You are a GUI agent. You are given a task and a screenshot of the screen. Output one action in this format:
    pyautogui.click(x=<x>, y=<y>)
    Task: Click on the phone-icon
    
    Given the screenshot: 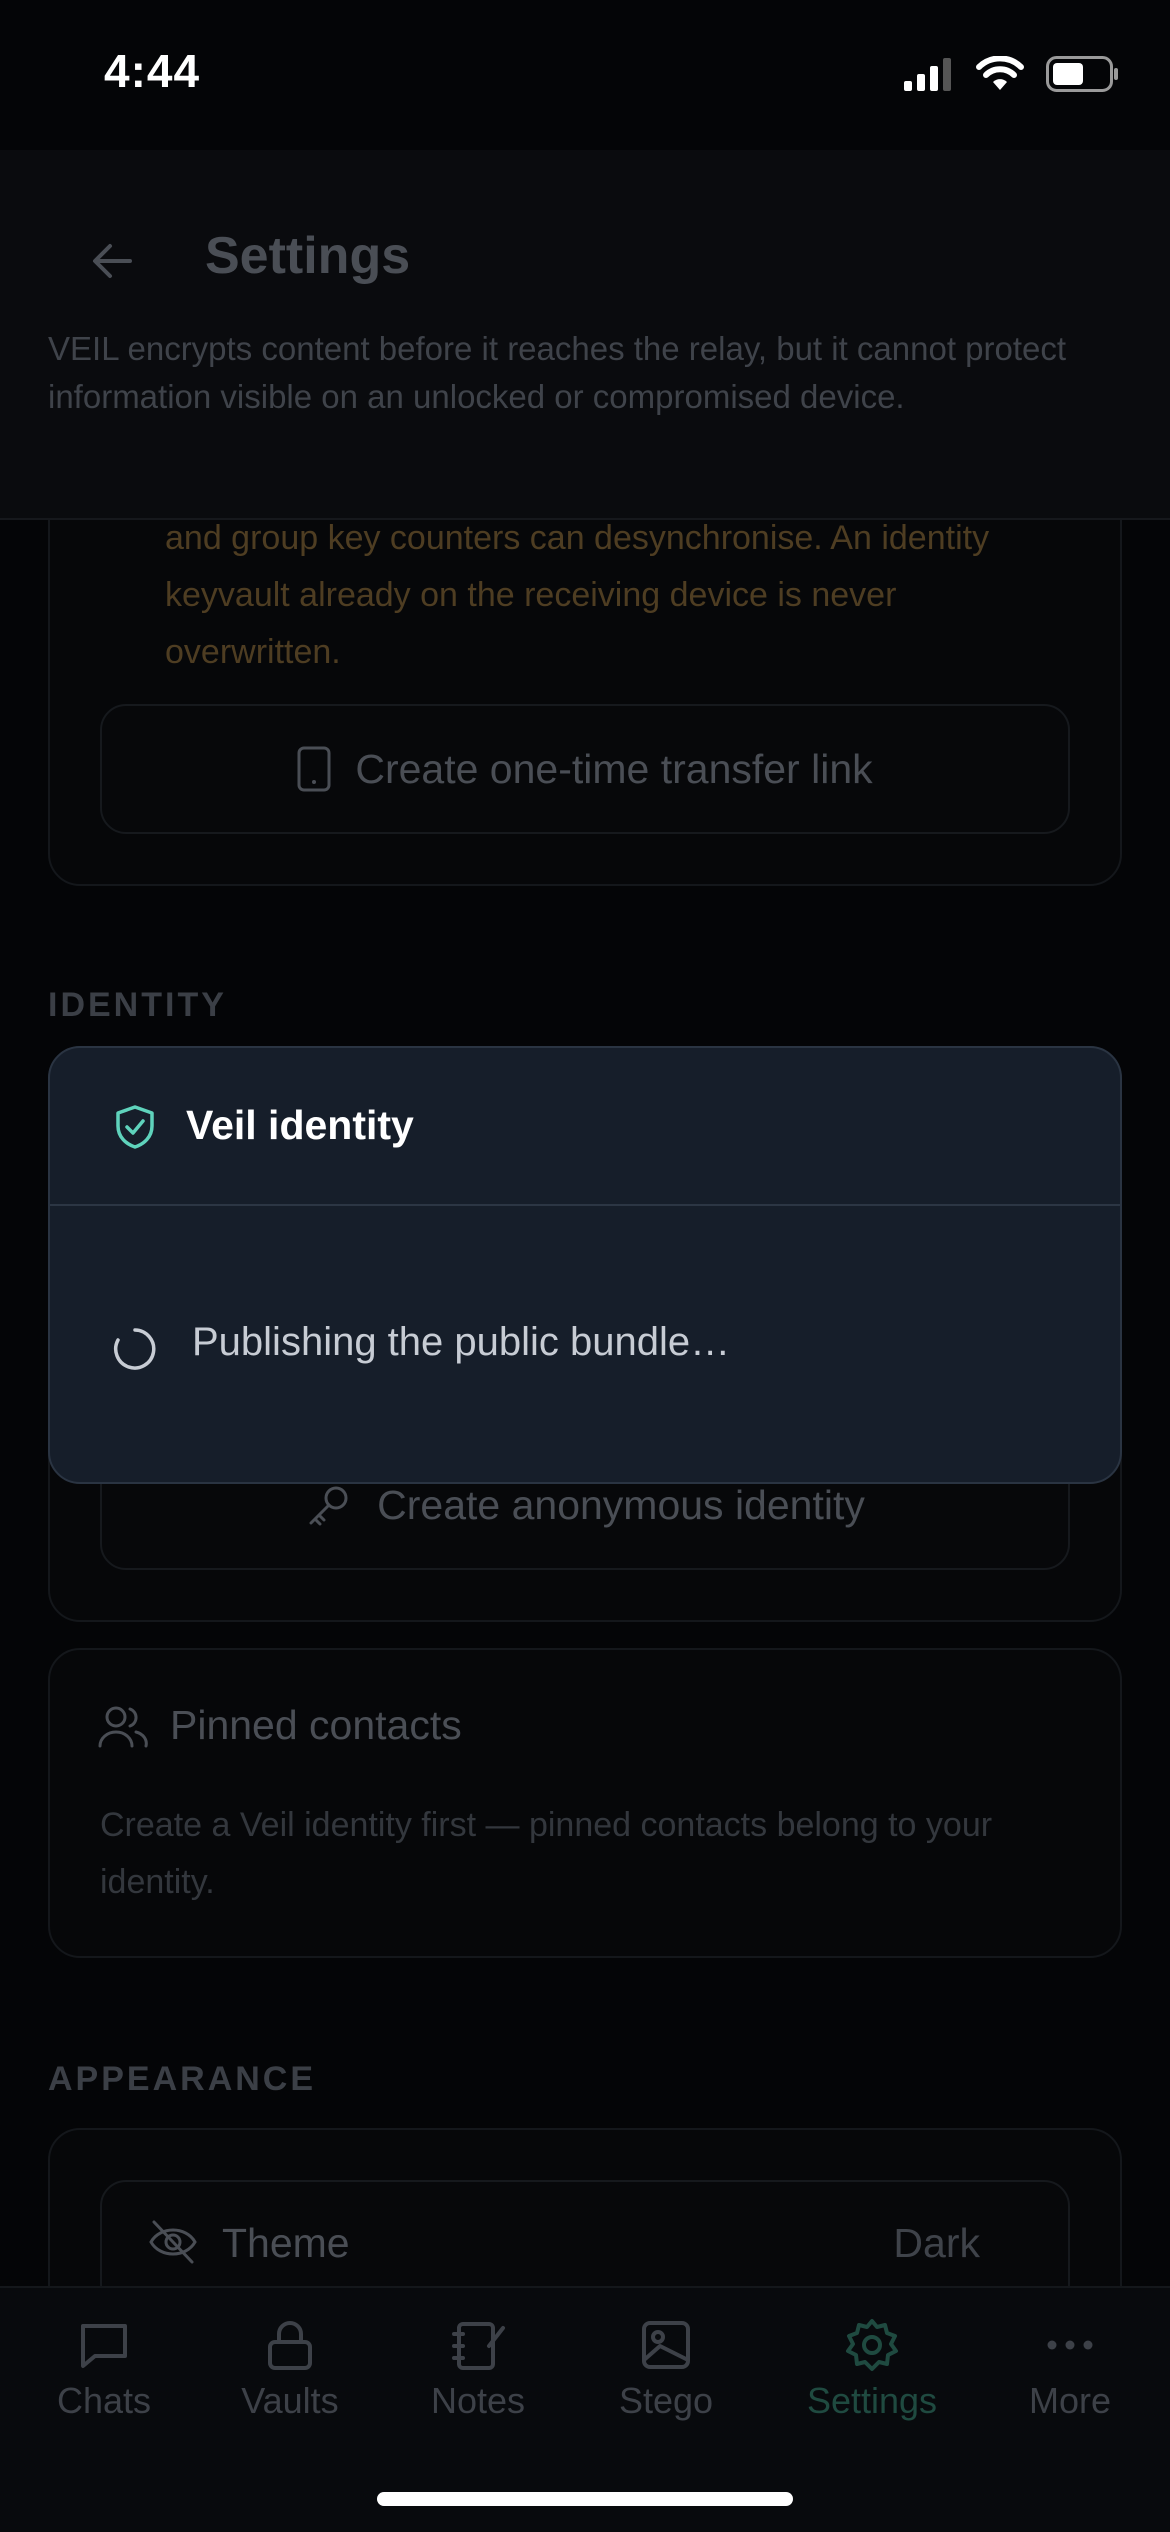 What is the action you would take?
    pyautogui.click(x=314, y=769)
    